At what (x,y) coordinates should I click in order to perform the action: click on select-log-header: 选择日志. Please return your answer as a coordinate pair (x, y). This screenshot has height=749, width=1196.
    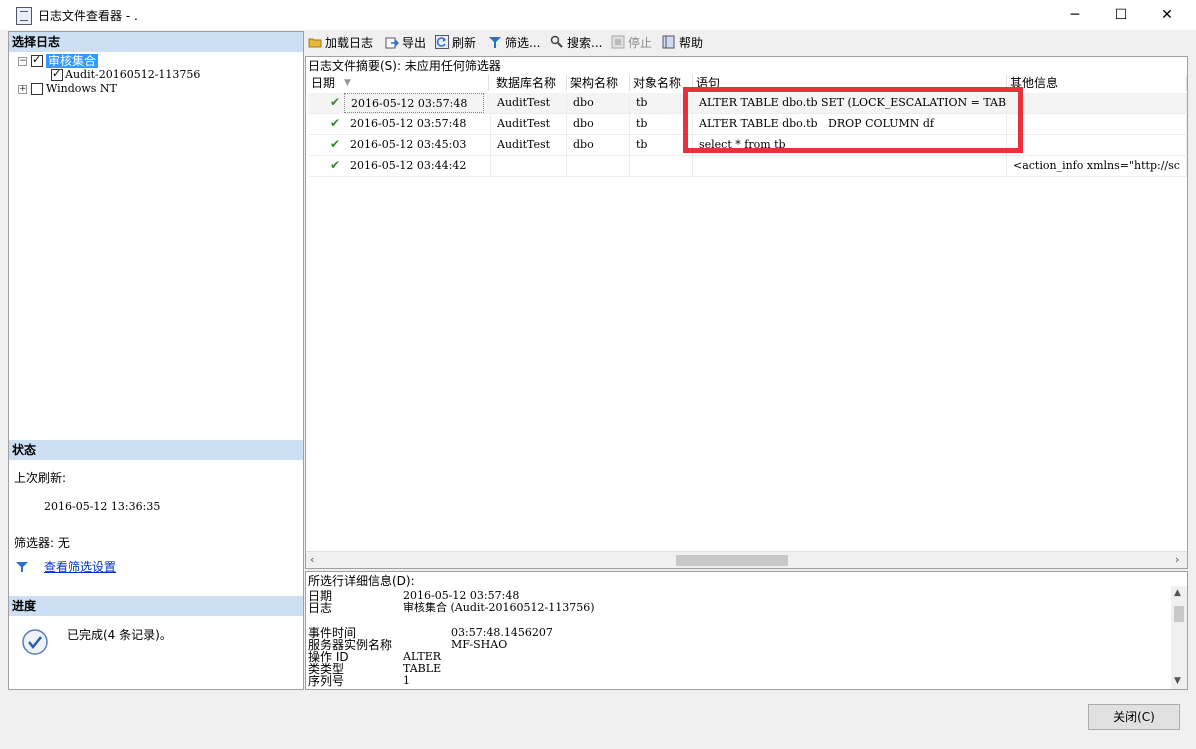
    Looking at the image, I should click on (156, 42).